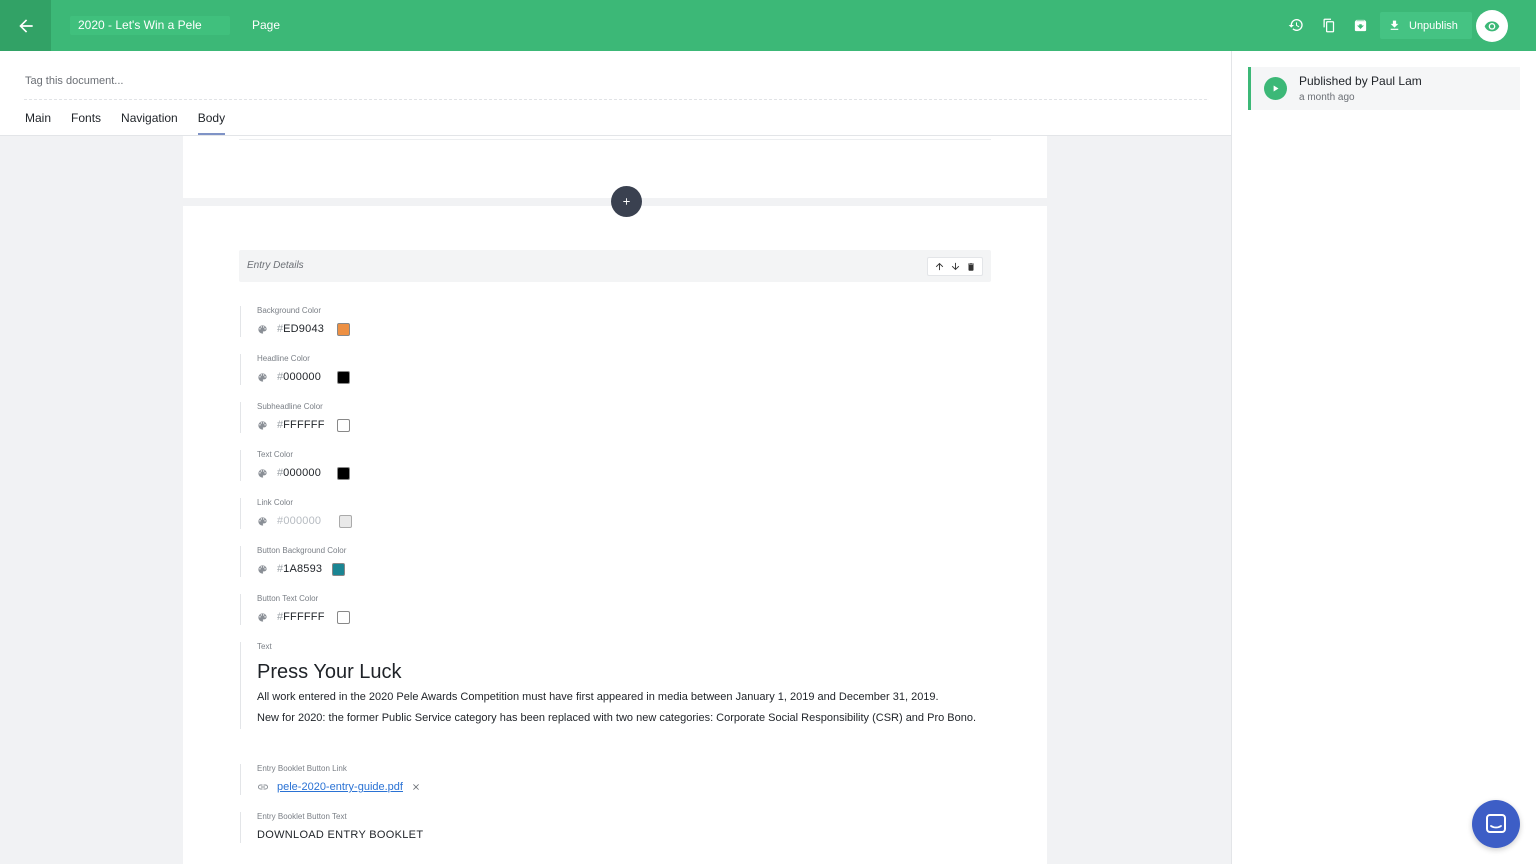 The height and width of the screenshot is (864, 1536). Describe the element at coordinates (340, 835) in the screenshot. I see `button-text-value: DOWNLOAD ENTRY BOOKLET` at that location.